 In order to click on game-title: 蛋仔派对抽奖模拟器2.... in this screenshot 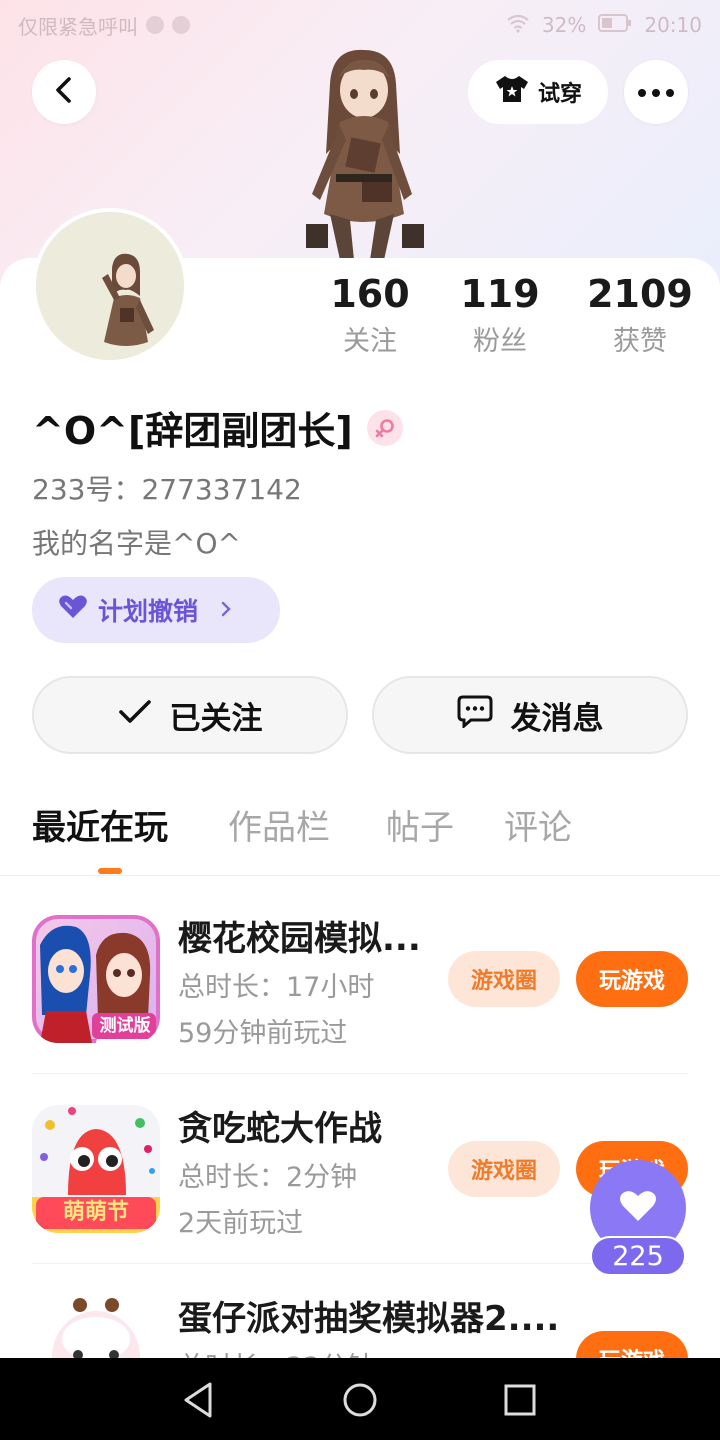, I will do `click(369, 1319)`.